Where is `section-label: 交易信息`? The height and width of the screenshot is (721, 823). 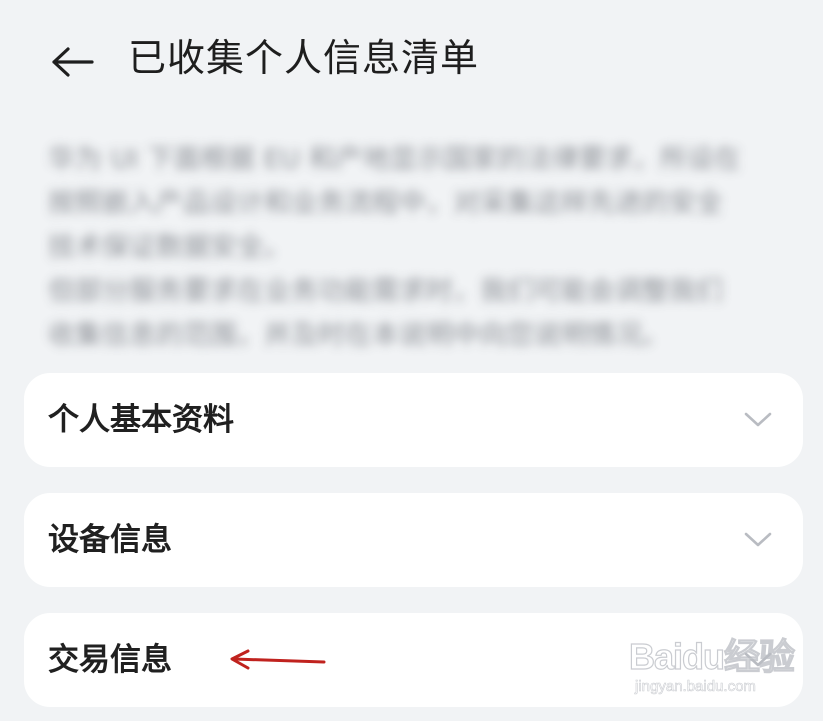
section-label: 交易信息 is located at coordinates (110, 660).